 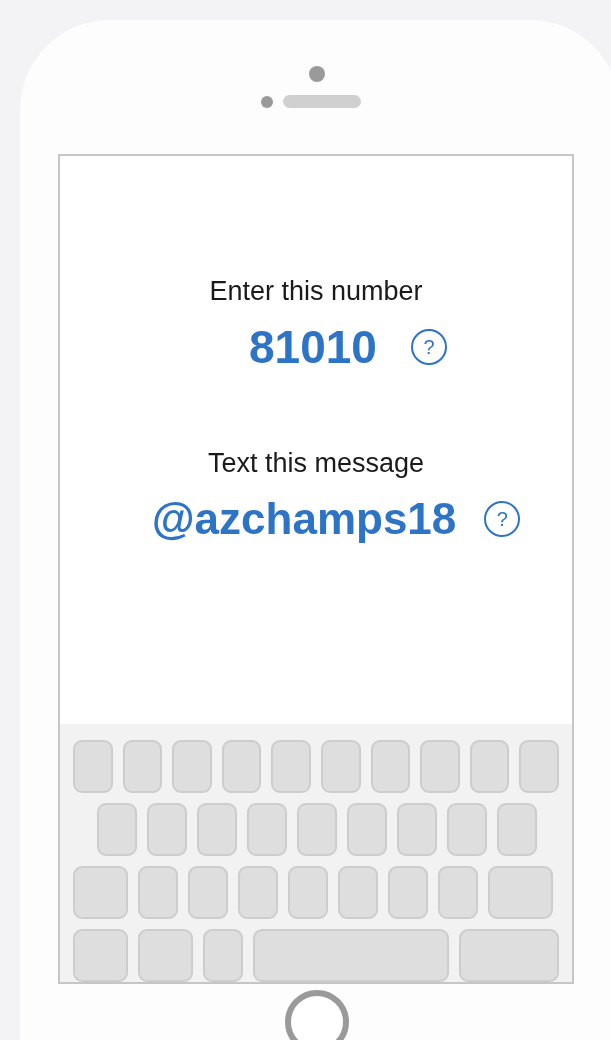 What do you see at coordinates (316, 463) in the screenshot?
I see `instruction-label: Text this message` at bounding box center [316, 463].